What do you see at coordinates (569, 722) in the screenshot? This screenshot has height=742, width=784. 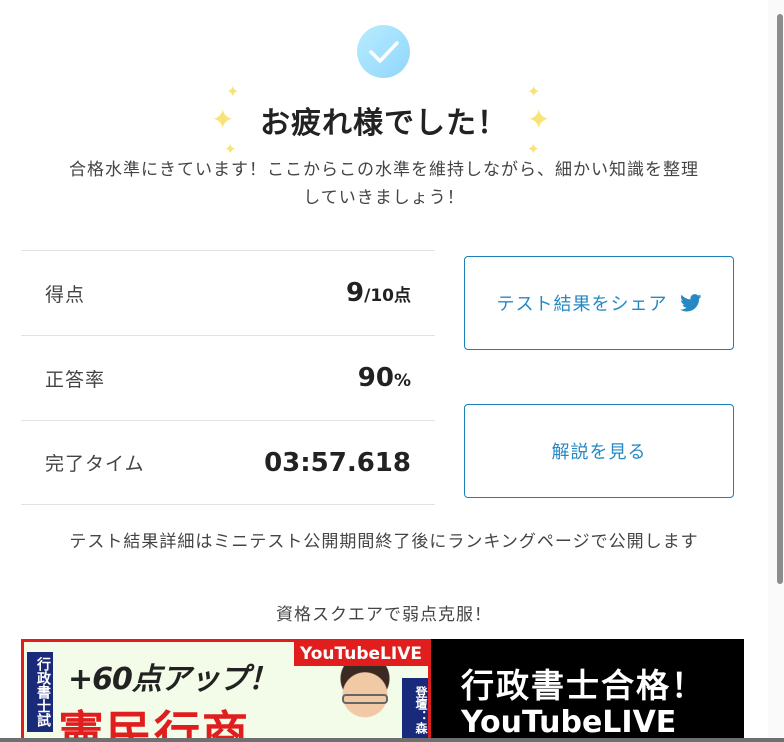 I see `banner-right-line2: YouTubeLIVE` at bounding box center [569, 722].